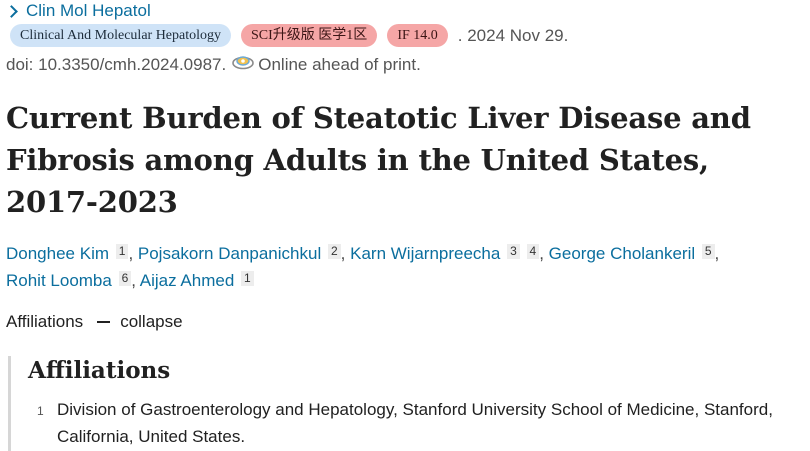  Describe the element at coordinates (116, 64) in the screenshot. I see `doi-text: doi: 10.3350/cmh.2024.0987.` at that location.